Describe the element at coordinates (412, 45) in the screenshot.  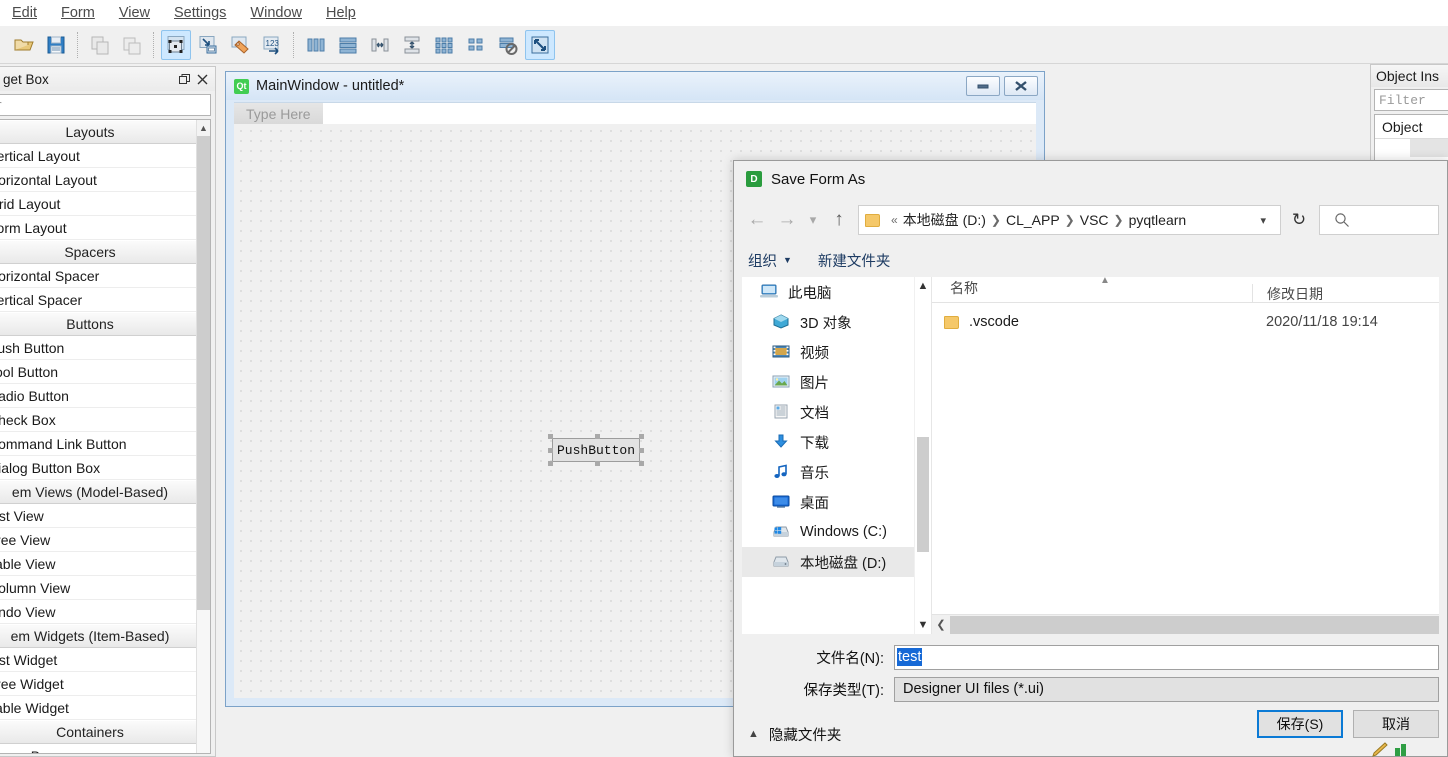
I see `layout-splitter-vertical-icon` at that location.